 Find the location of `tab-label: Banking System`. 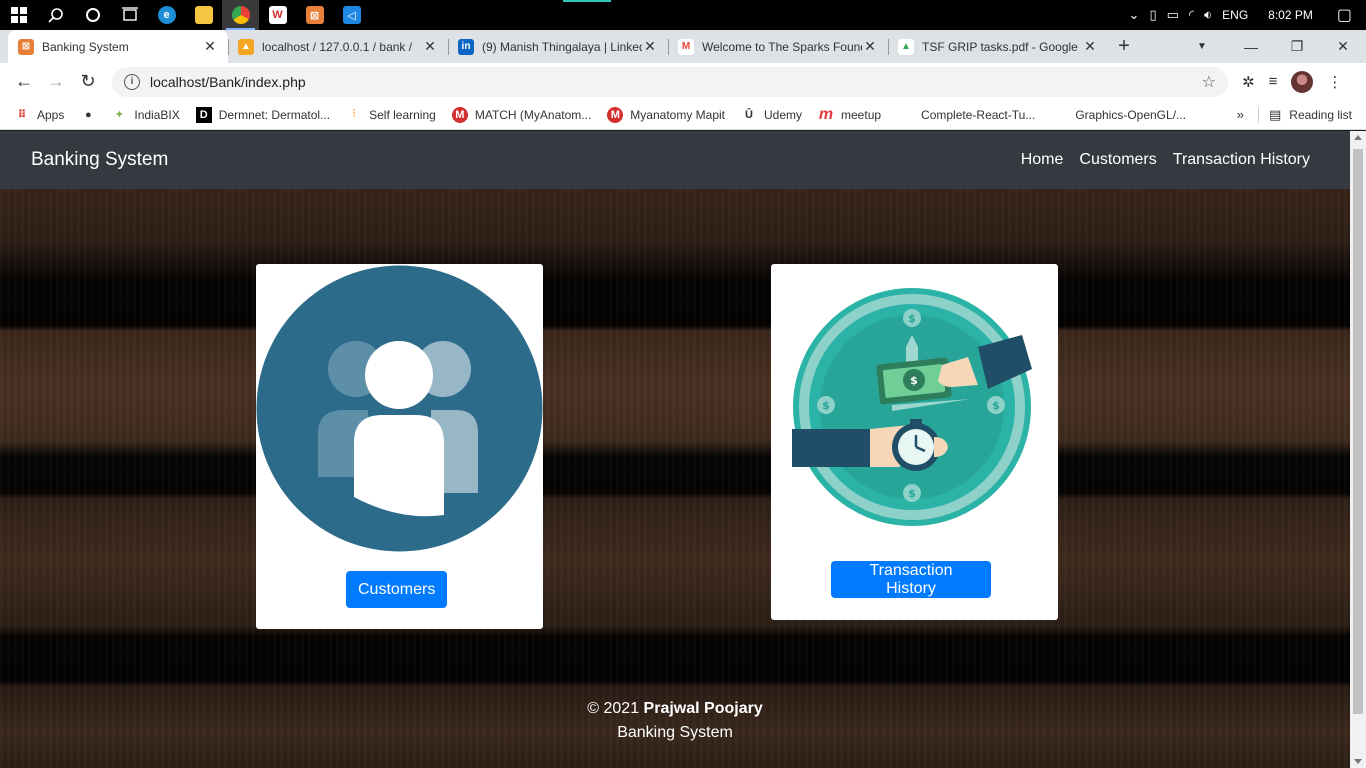

tab-label: Banking System is located at coordinates (85, 46).